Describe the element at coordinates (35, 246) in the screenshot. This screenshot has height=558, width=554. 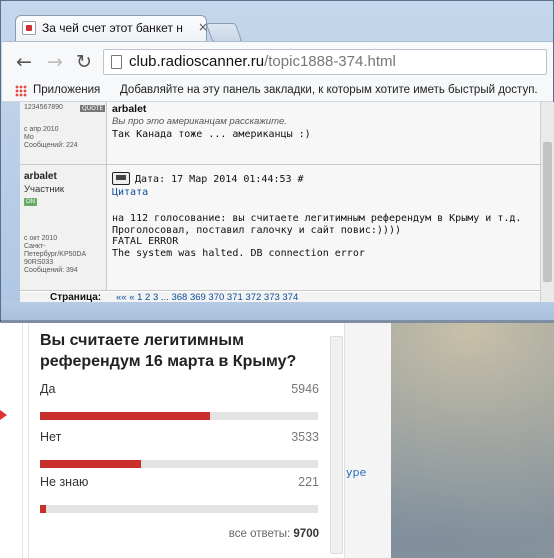
I see `member-location: Санкт-` at that location.